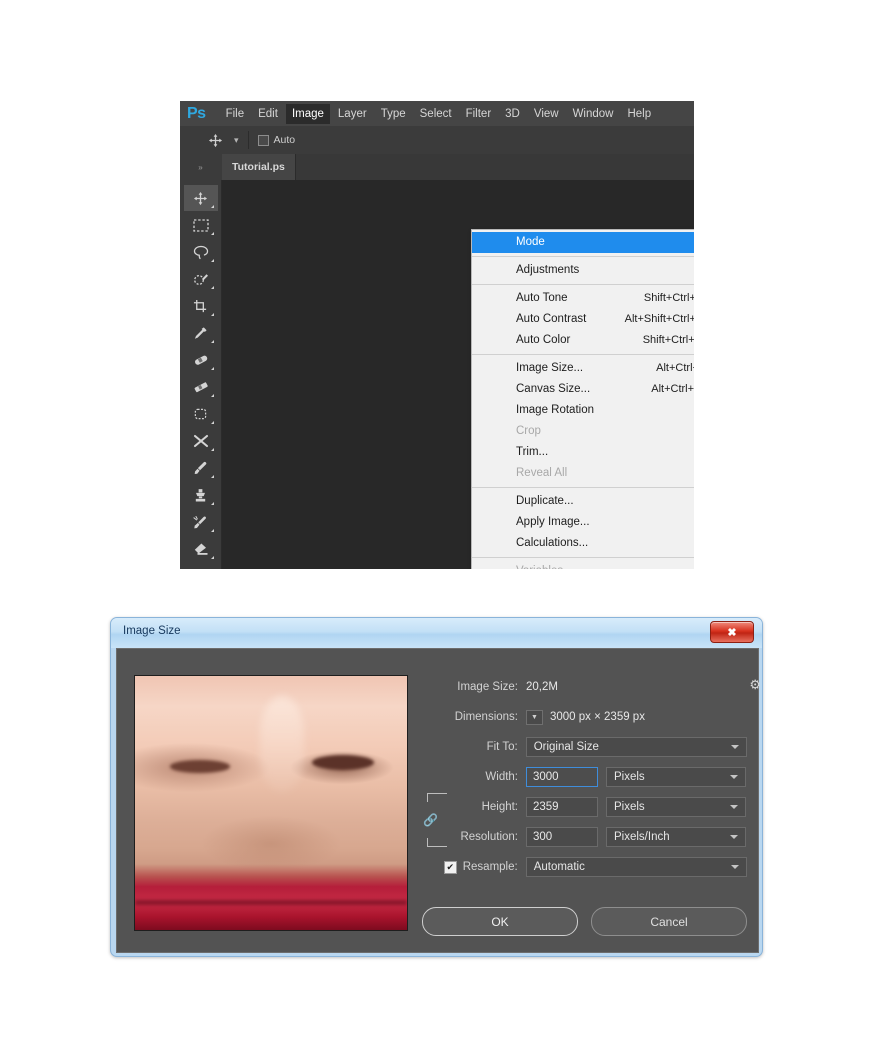 The width and height of the screenshot is (875, 1061). I want to click on row-image-size: Image Size: 20,2M ⚙, so click(591, 687).